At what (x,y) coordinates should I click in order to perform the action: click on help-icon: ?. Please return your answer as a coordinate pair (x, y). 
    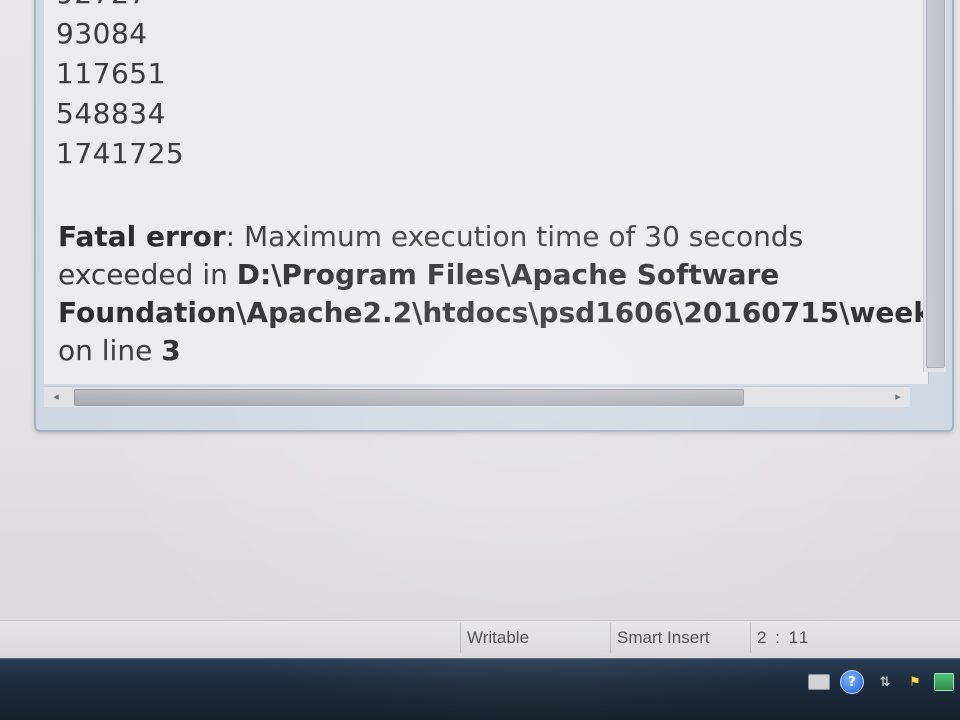
    Looking at the image, I should click on (852, 682).